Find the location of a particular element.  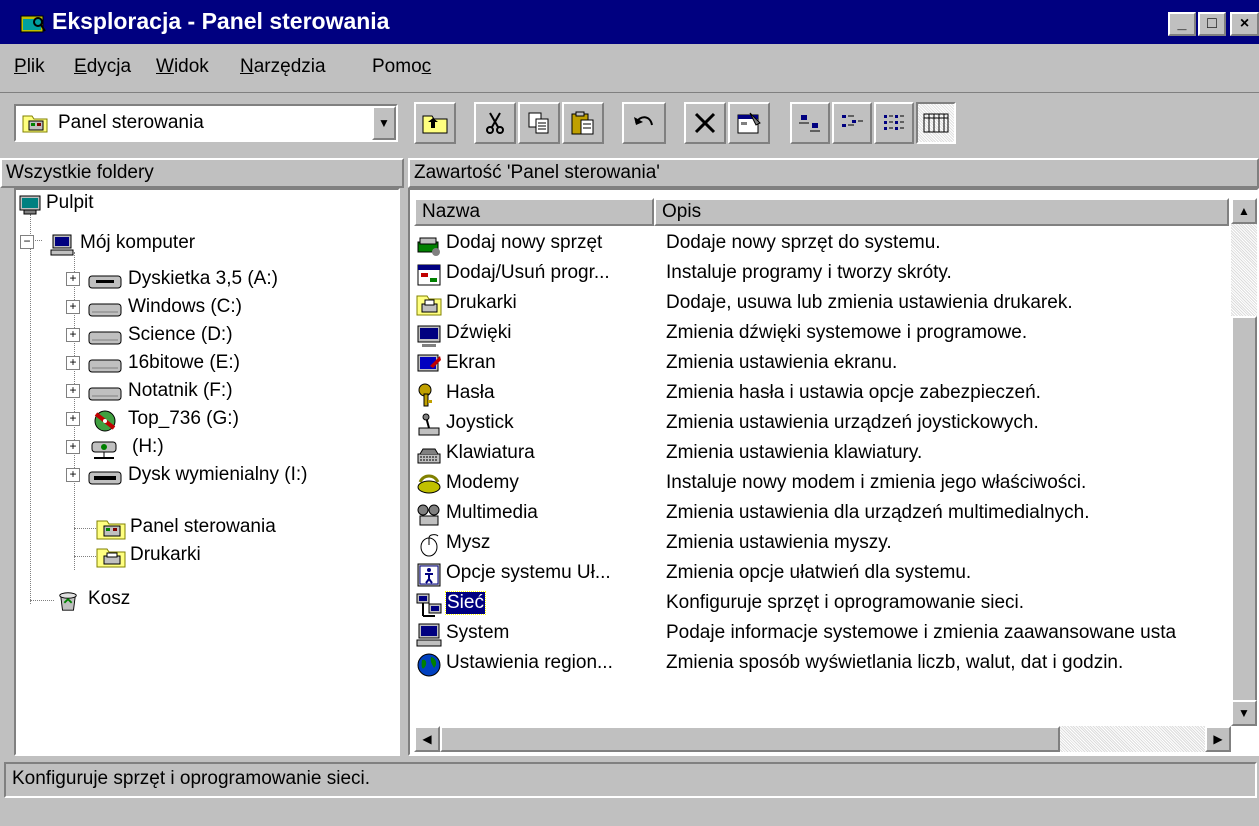

properties-button is located at coordinates (749, 123).